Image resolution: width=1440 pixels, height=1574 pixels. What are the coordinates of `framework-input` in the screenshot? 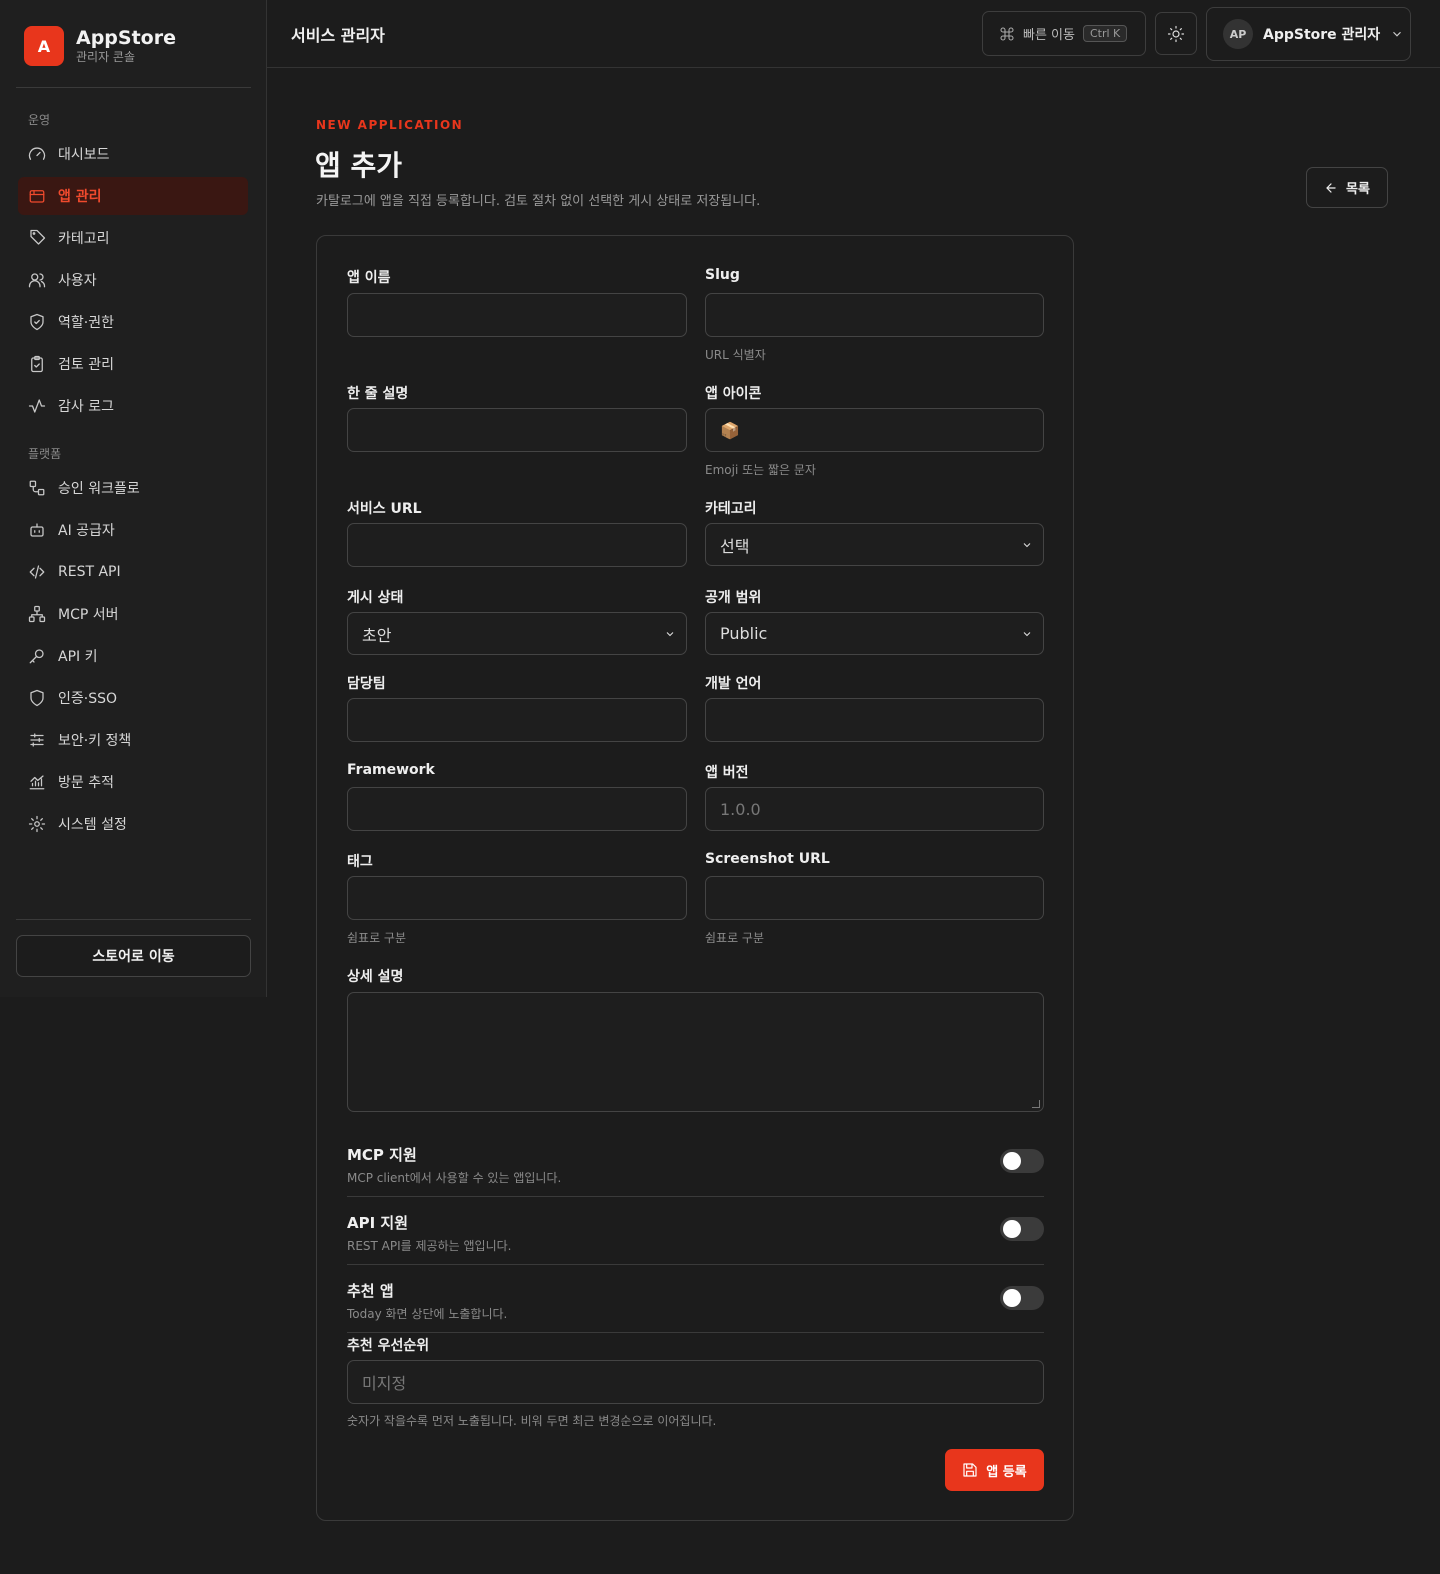 It's located at (517, 809).